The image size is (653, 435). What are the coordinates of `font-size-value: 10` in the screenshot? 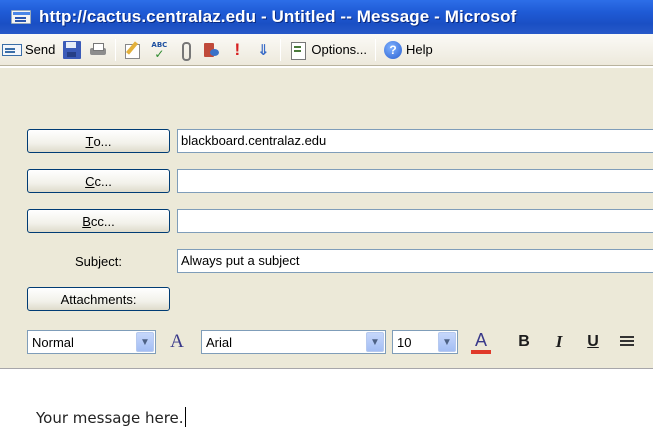 It's located at (404, 342).